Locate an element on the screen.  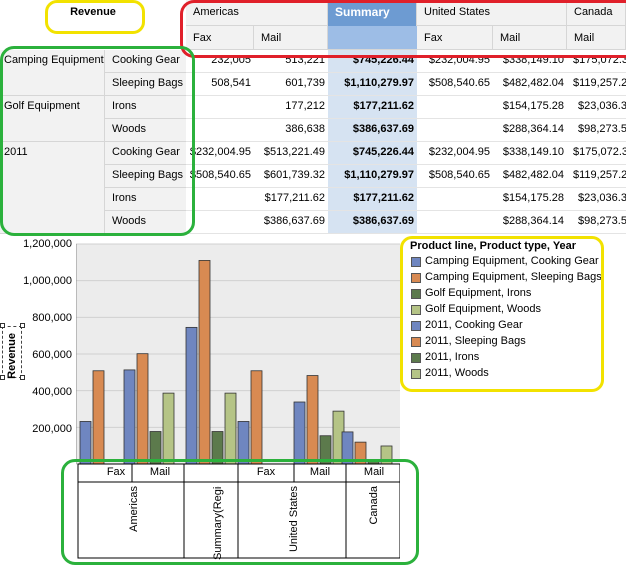
table-cell: $177,211.62 is located at coordinates (291, 199).